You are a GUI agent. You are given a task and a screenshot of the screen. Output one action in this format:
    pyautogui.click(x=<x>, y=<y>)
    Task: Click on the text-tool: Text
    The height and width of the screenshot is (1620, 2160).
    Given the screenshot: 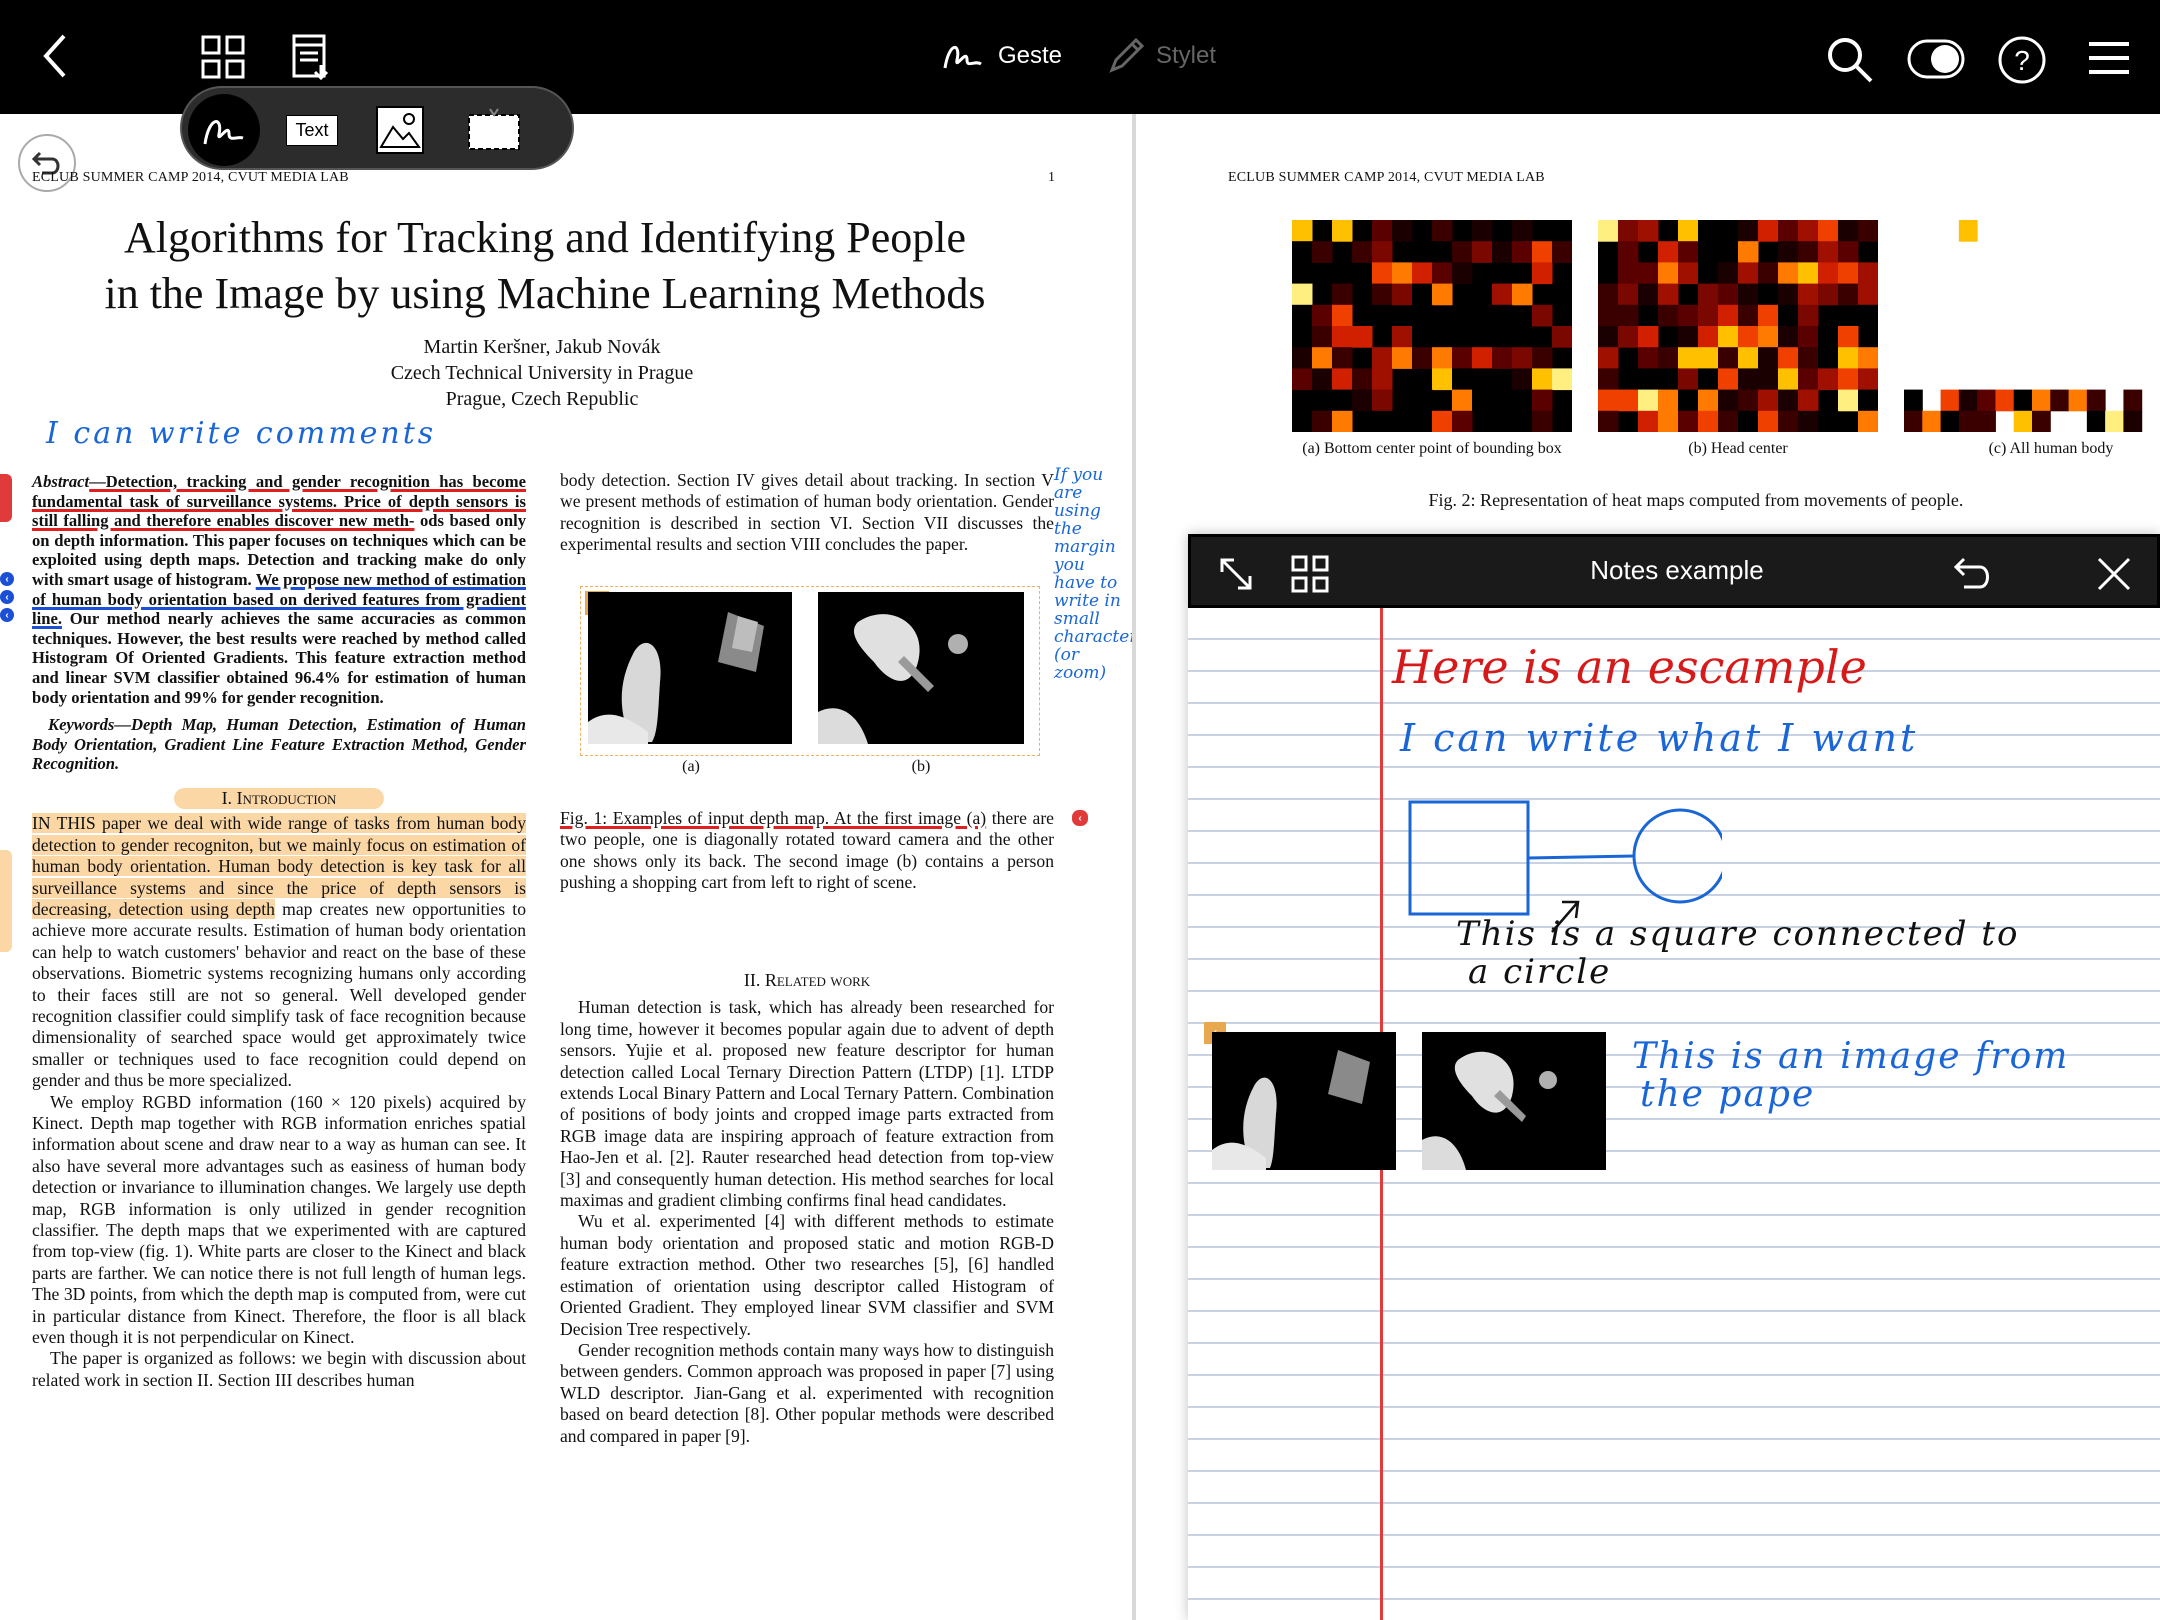 What is the action you would take?
    pyautogui.click(x=312, y=130)
    